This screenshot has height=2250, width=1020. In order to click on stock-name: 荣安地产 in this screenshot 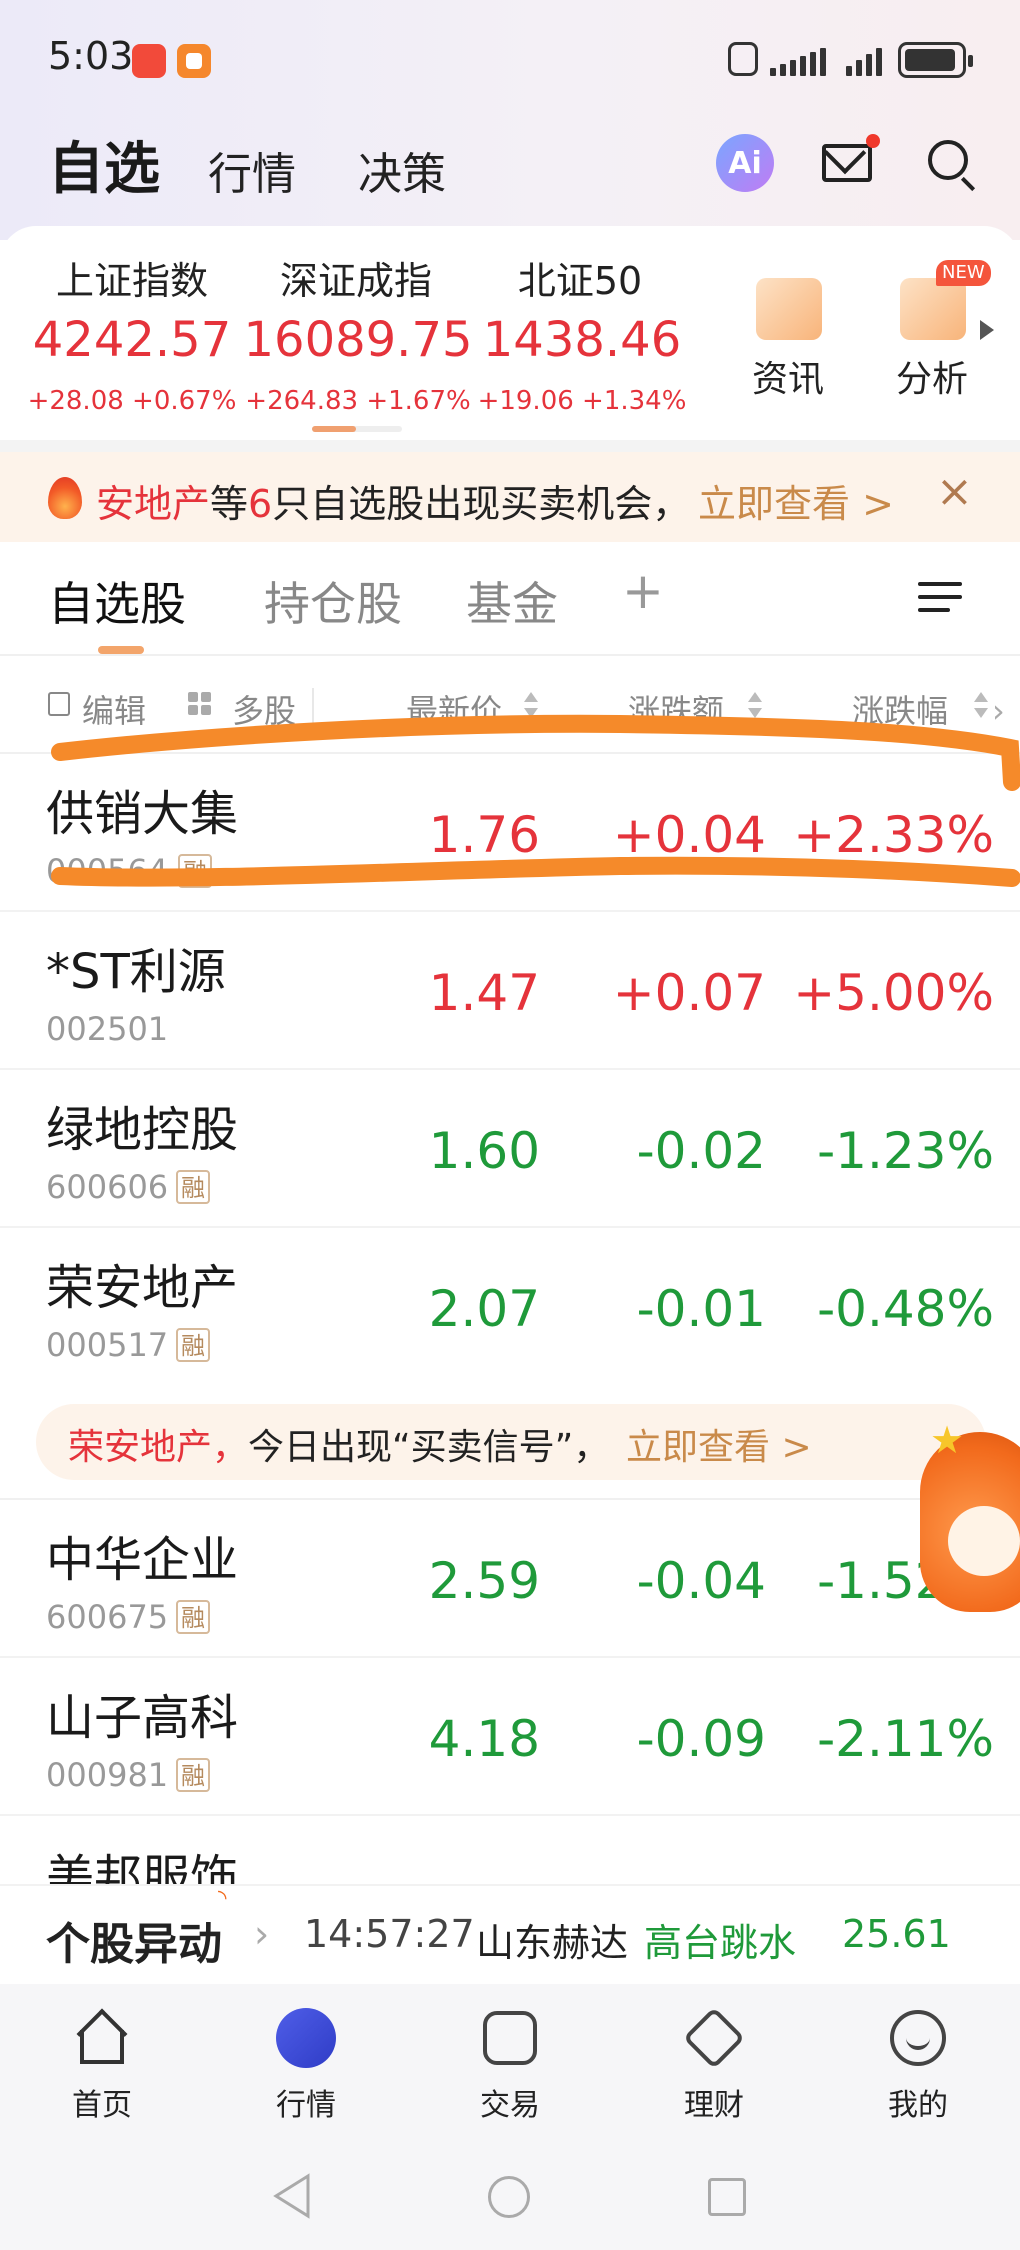, I will do `click(142, 1288)`.